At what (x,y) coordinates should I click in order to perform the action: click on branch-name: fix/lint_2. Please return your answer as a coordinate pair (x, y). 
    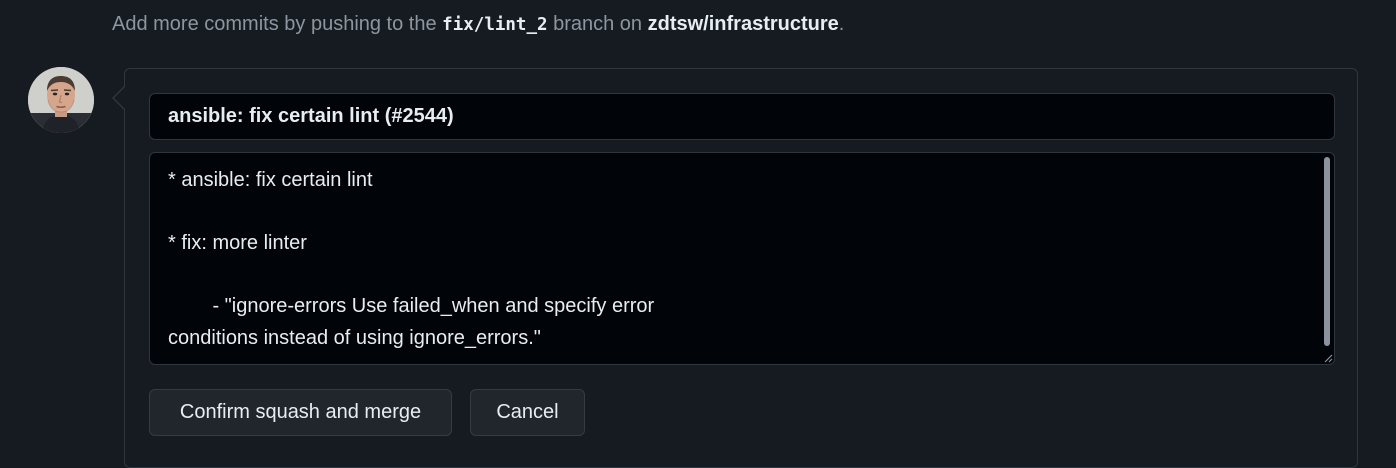
    Looking at the image, I should click on (494, 25).